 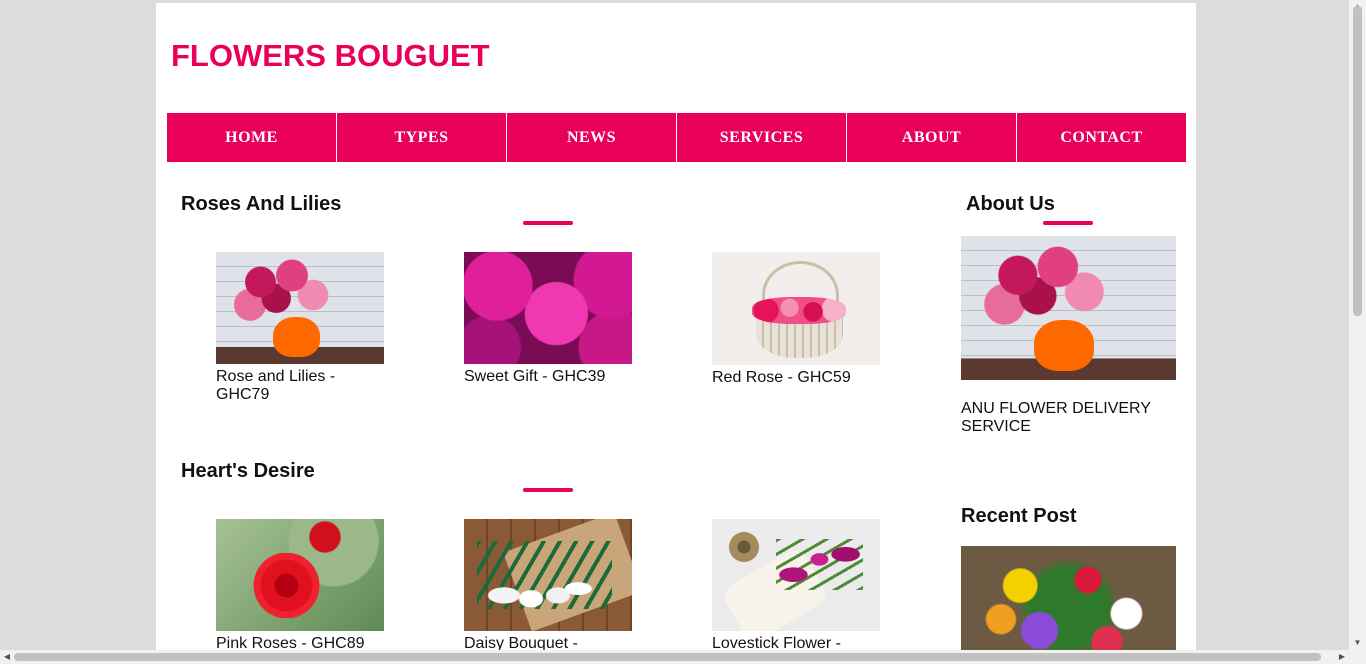 What do you see at coordinates (796, 378) in the screenshot?
I see `product-caption: Red Rose - GHC59` at bounding box center [796, 378].